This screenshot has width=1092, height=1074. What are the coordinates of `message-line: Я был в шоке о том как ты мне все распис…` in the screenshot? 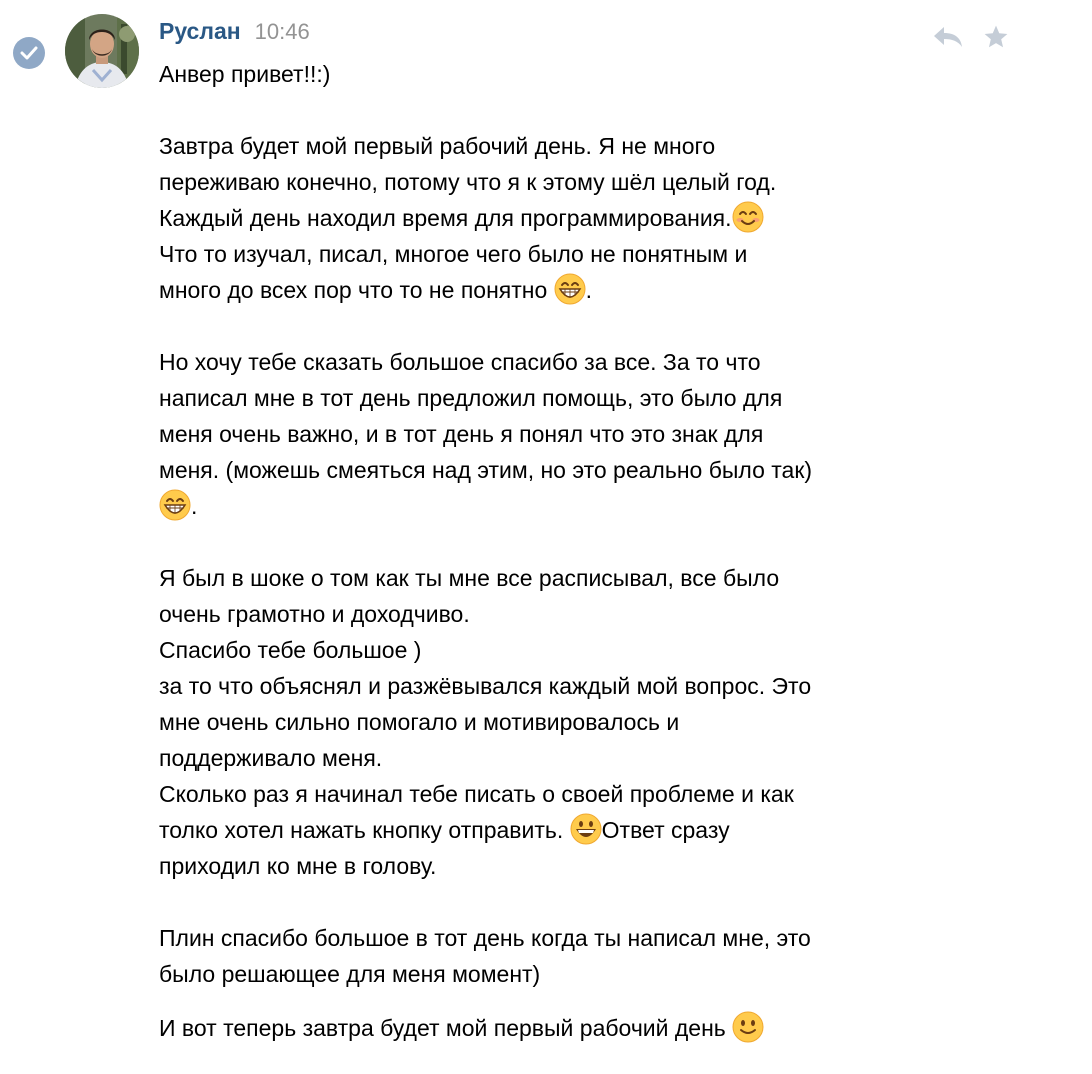 It's located at (469, 578).